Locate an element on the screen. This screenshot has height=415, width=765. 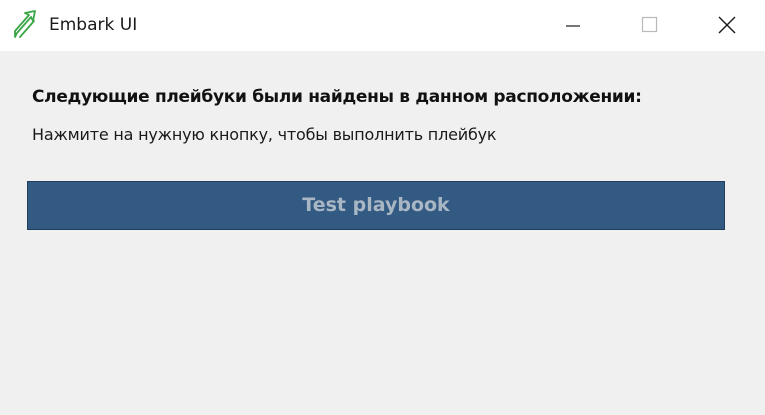
embark-logo-icon is located at coordinates (25, 24).